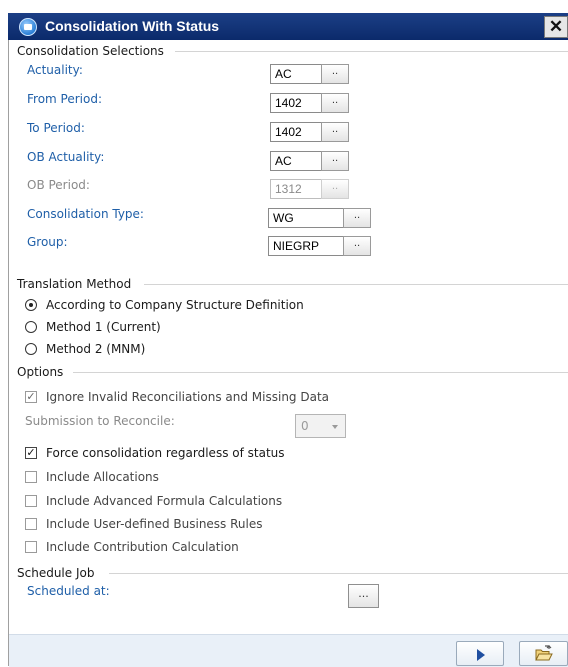 Image resolution: width=568 pixels, height=667 pixels. Describe the element at coordinates (96, 349) in the screenshot. I see `radio-label: Method 2 (MNM)` at that location.